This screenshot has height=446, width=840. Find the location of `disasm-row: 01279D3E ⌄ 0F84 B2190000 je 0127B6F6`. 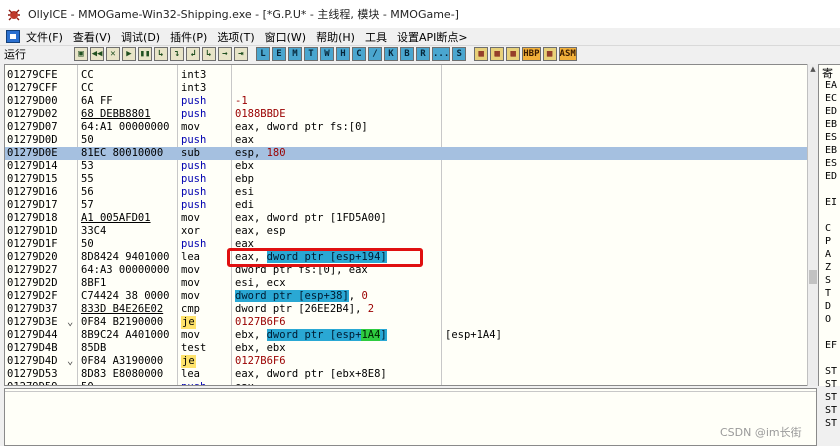

disasm-row: 01279D3E ⌄ 0F84 B2190000 je 0127B6F6 is located at coordinates (410, 322).